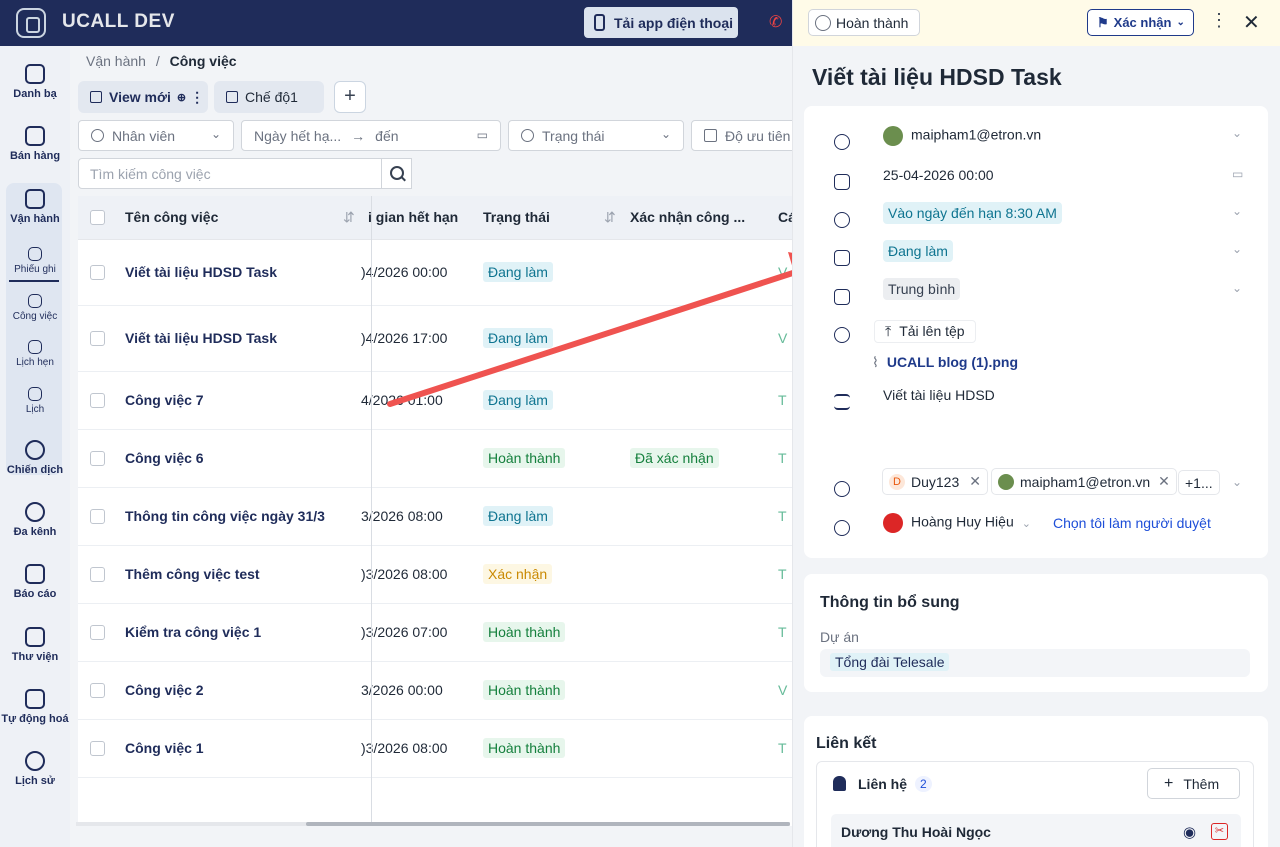 The width and height of the screenshot is (1280, 847). What do you see at coordinates (35, 582) in the screenshot?
I see `sidebar-item-reports: Báo cáo` at bounding box center [35, 582].